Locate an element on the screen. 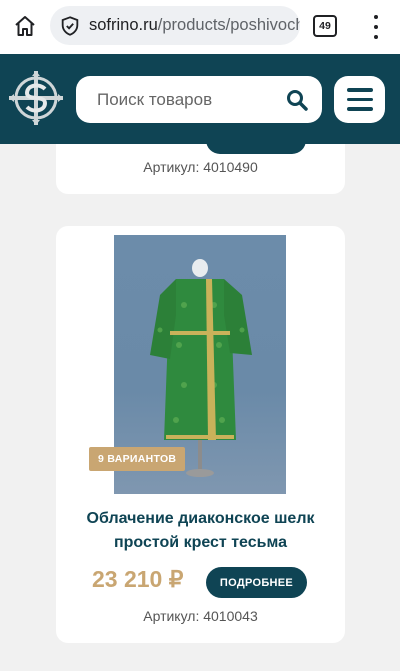  search-input: Поиск товаров is located at coordinates (199, 99).